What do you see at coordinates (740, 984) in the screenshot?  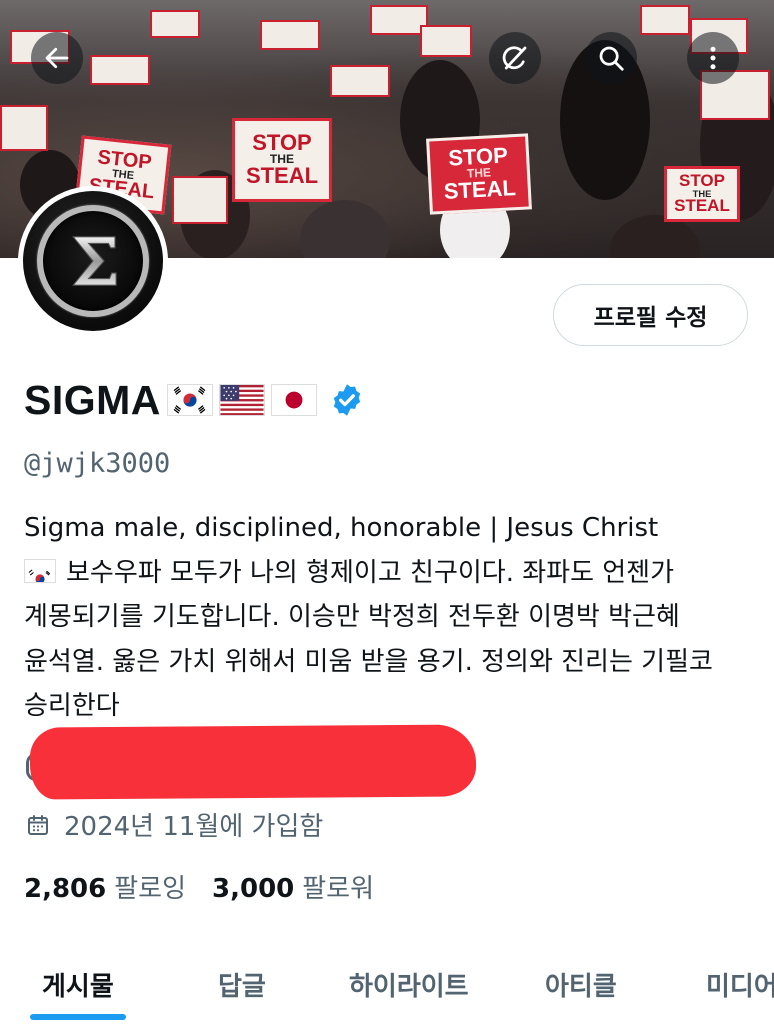 I see `tab-media: 미디어` at bounding box center [740, 984].